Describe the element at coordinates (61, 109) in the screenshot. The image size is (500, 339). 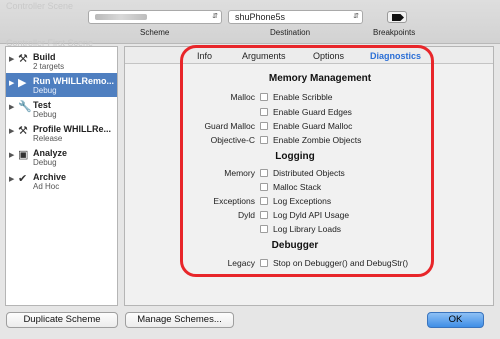
I see `sidebar-item-test: ▶ 🔧 Test Debug` at that location.